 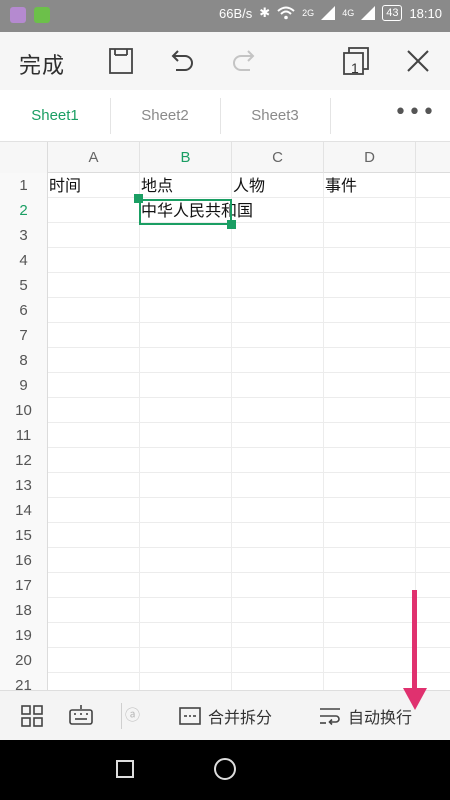 What do you see at coordinates (225, 560) in the screenshot?
I see `table-row: 16` at bounding box center [225, 560].